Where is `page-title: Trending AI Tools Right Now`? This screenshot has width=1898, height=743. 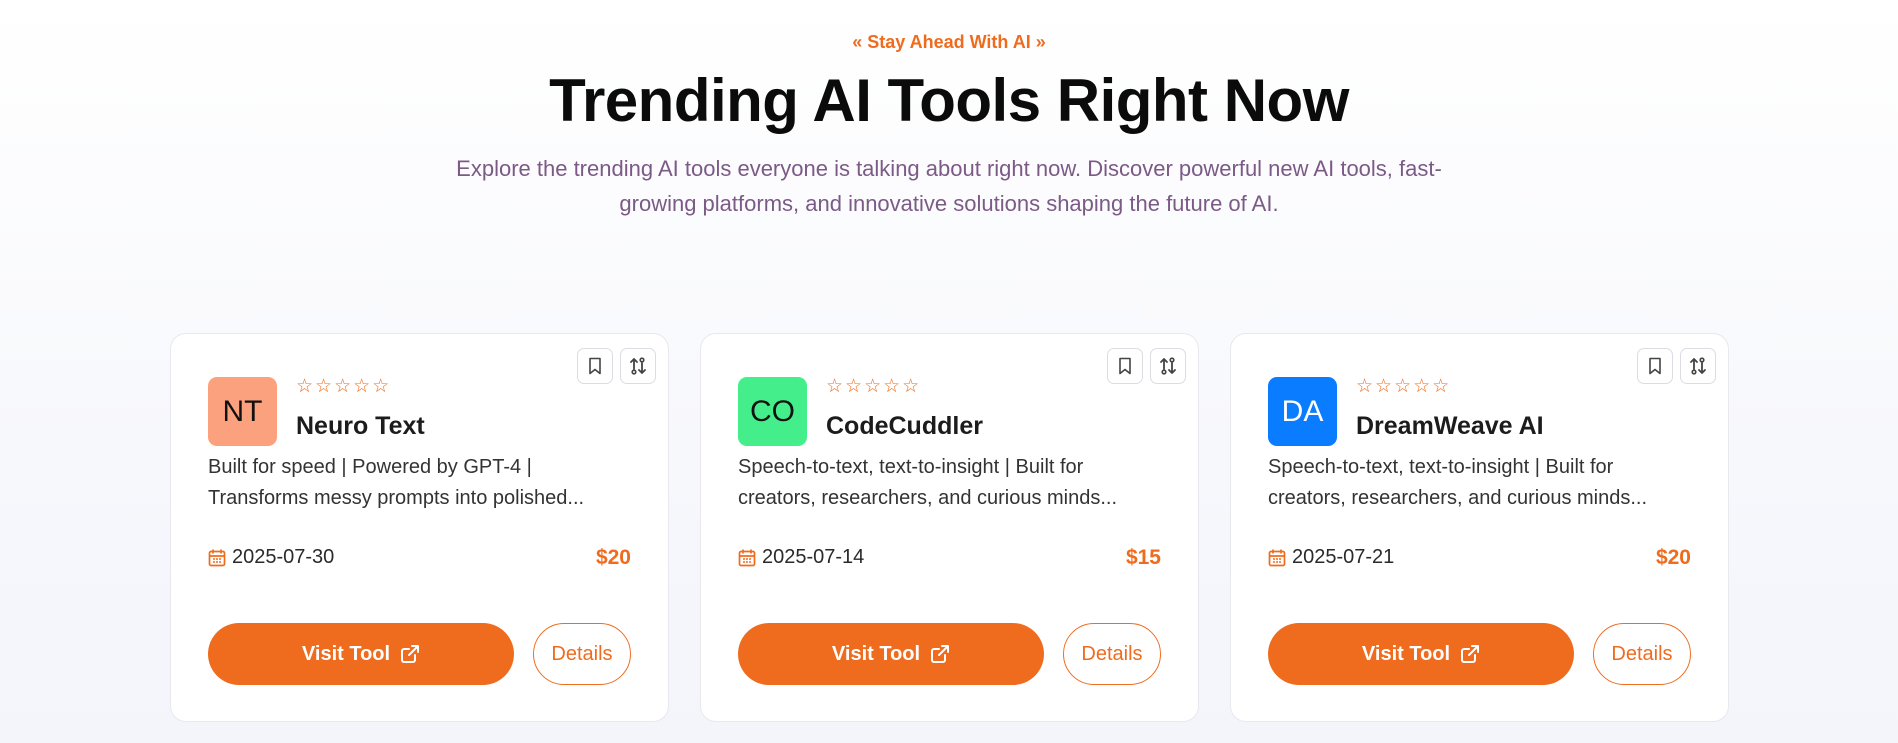
page-title: Trending AI Tools Right Now is located at coordinates (949, 100).